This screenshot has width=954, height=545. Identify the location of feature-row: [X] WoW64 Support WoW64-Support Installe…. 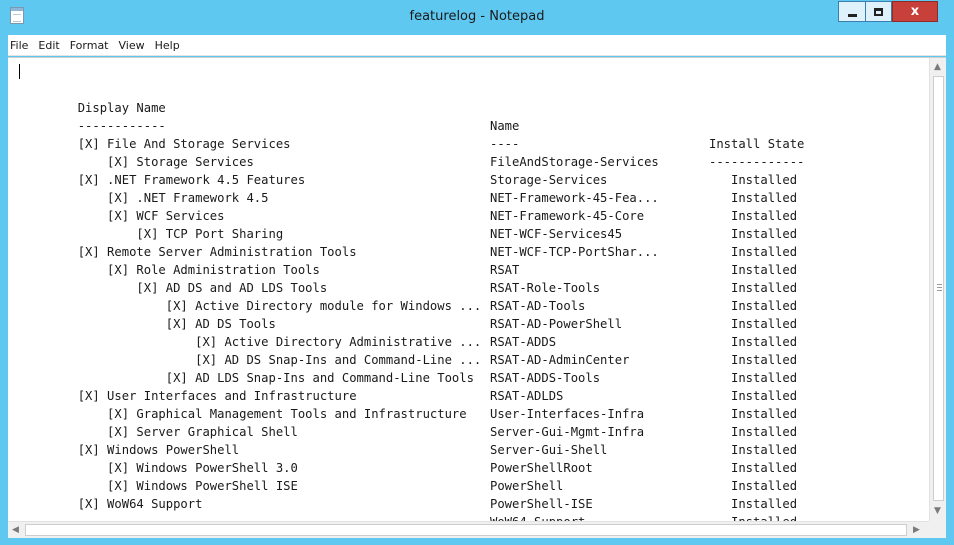
(302, 499).